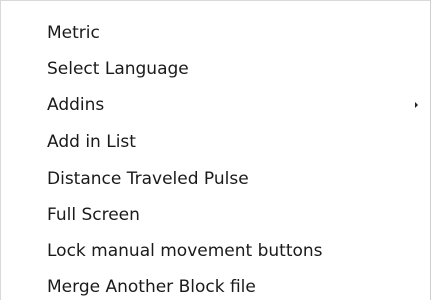 The width and height of the screenshot is (433, 305). Describe the element at coordinates (93, 215) in the screenshot. I see `menu-item-label: Full Screen` at that location.